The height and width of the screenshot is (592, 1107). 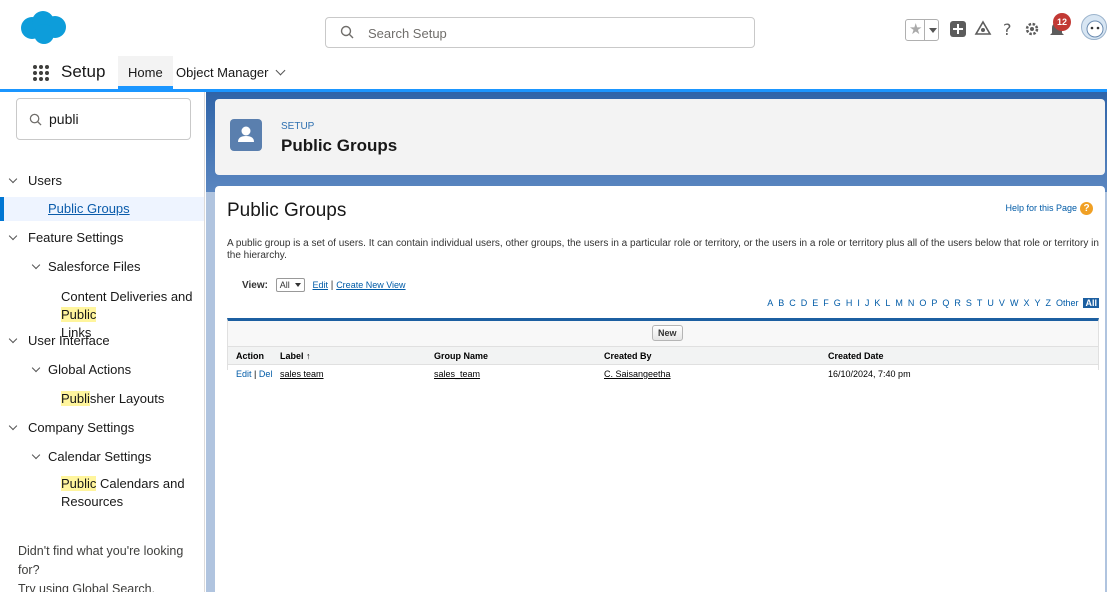 I want to click on context-bar: Setup Home Object Manager, so click(x=553, y=74).